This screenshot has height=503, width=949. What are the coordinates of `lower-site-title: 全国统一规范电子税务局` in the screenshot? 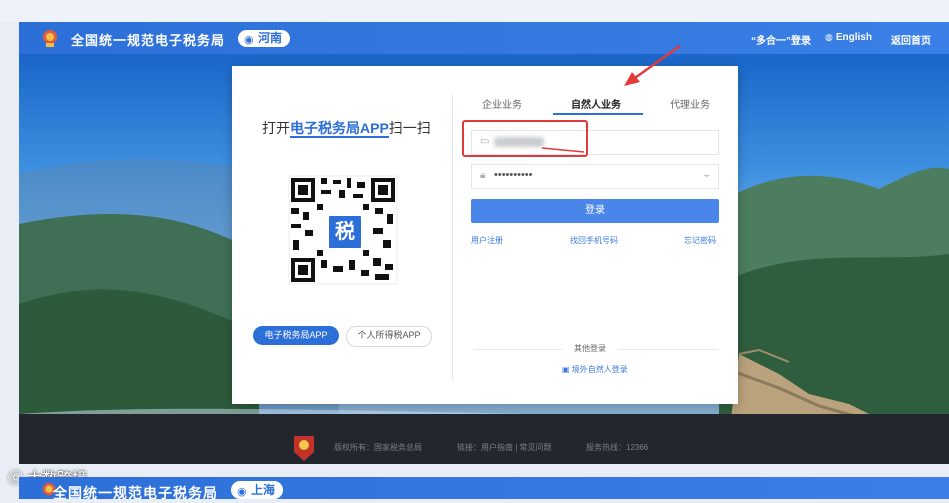 It's located at (135, 493).